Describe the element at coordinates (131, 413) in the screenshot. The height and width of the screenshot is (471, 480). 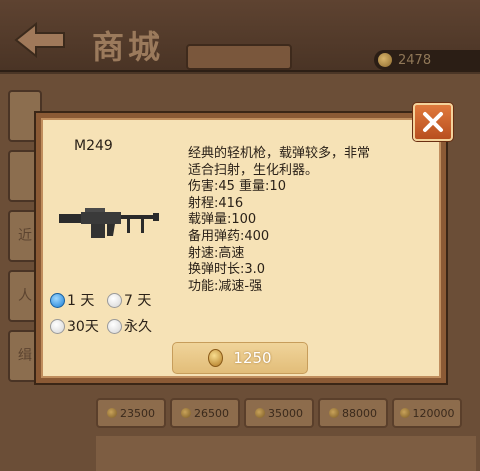
I see `price-tag: 23500` at that location.